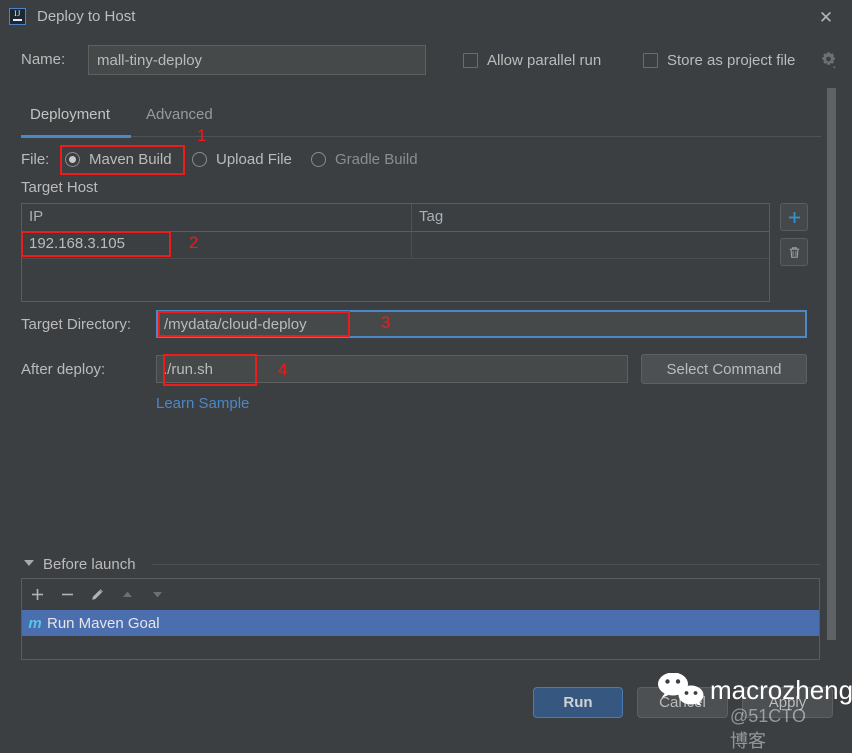 Image resolution: width=852 pixels, height=753 pixels. Describe the element at coordinates (590, 217) in the screenshot. I see `column-header-tag: Tag` at that location.